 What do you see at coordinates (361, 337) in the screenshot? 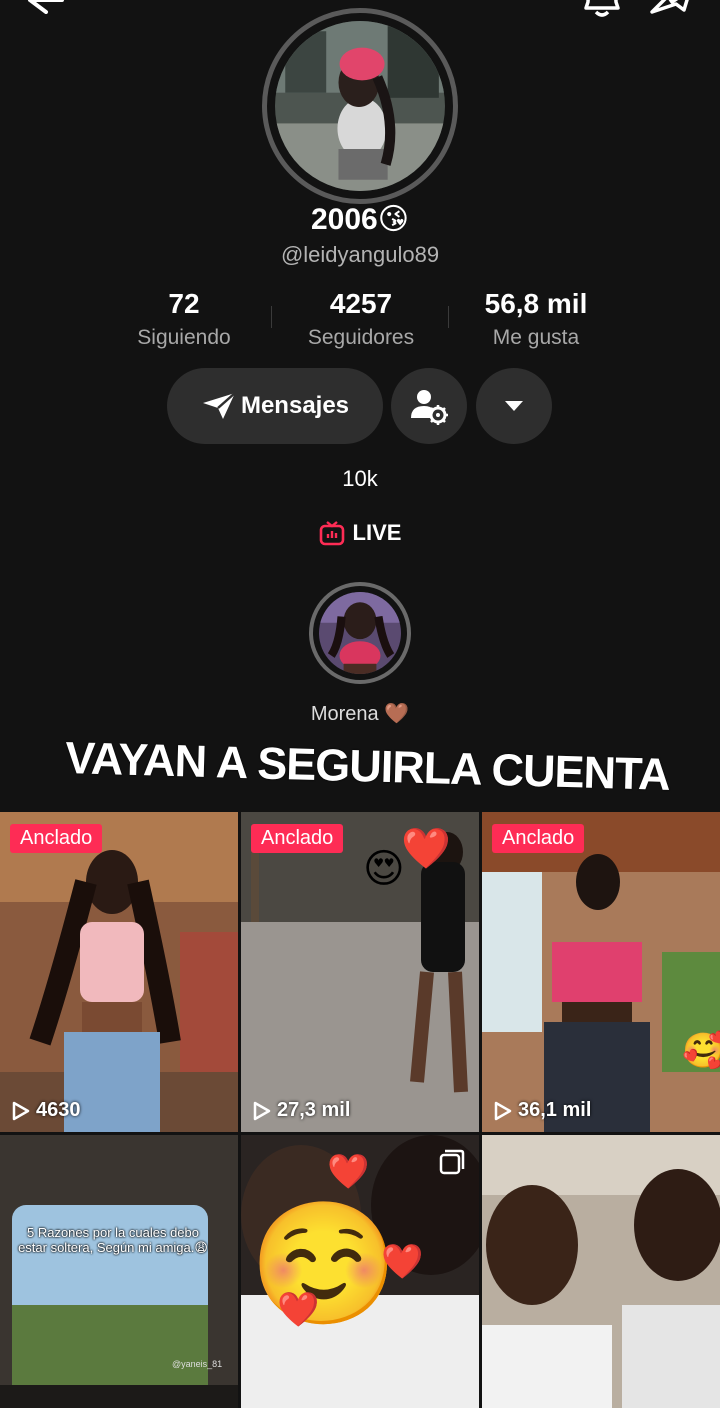
I see `followers-label: Seguidores` at bounding box center [361, 337].